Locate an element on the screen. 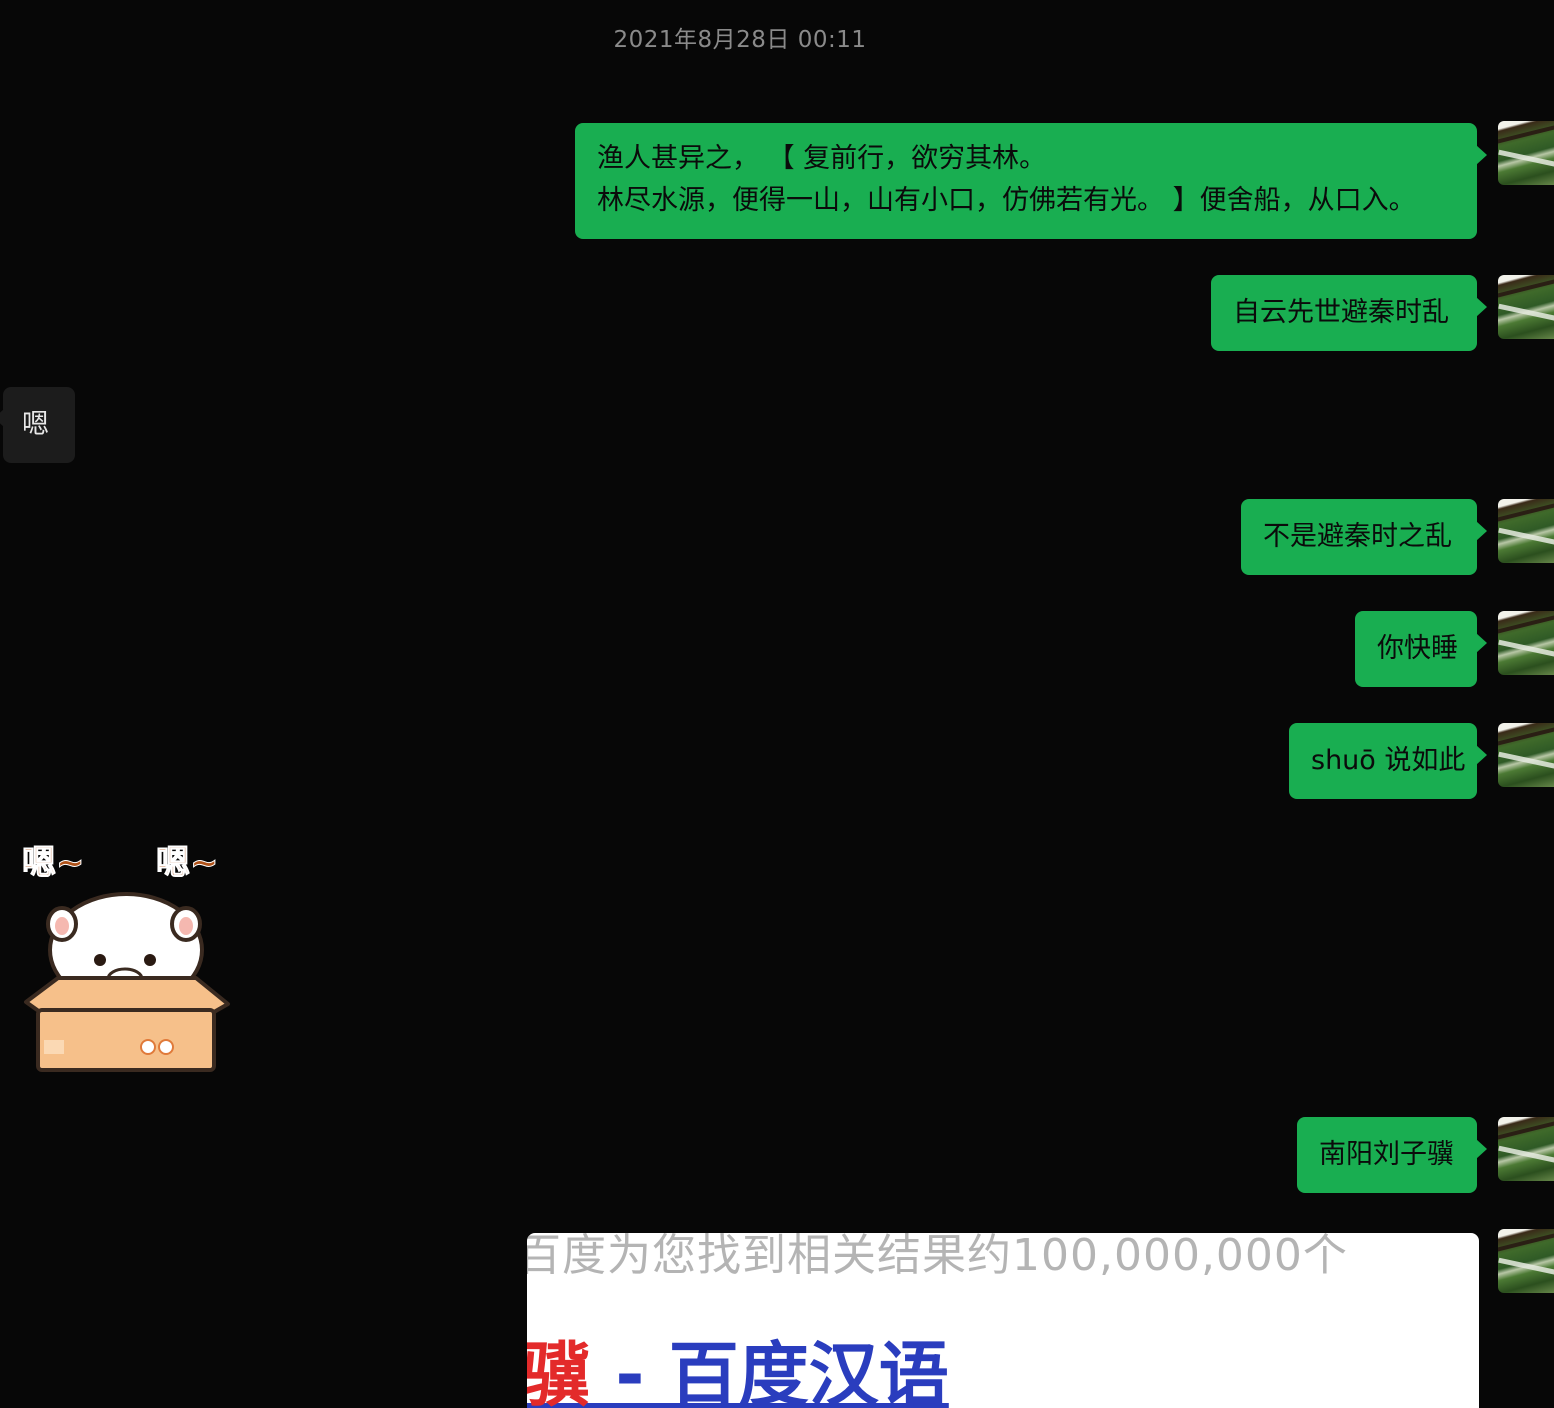  message-bubble-outgoing: 自云先世避秦时乱 is located at coordinates (1349, 313).